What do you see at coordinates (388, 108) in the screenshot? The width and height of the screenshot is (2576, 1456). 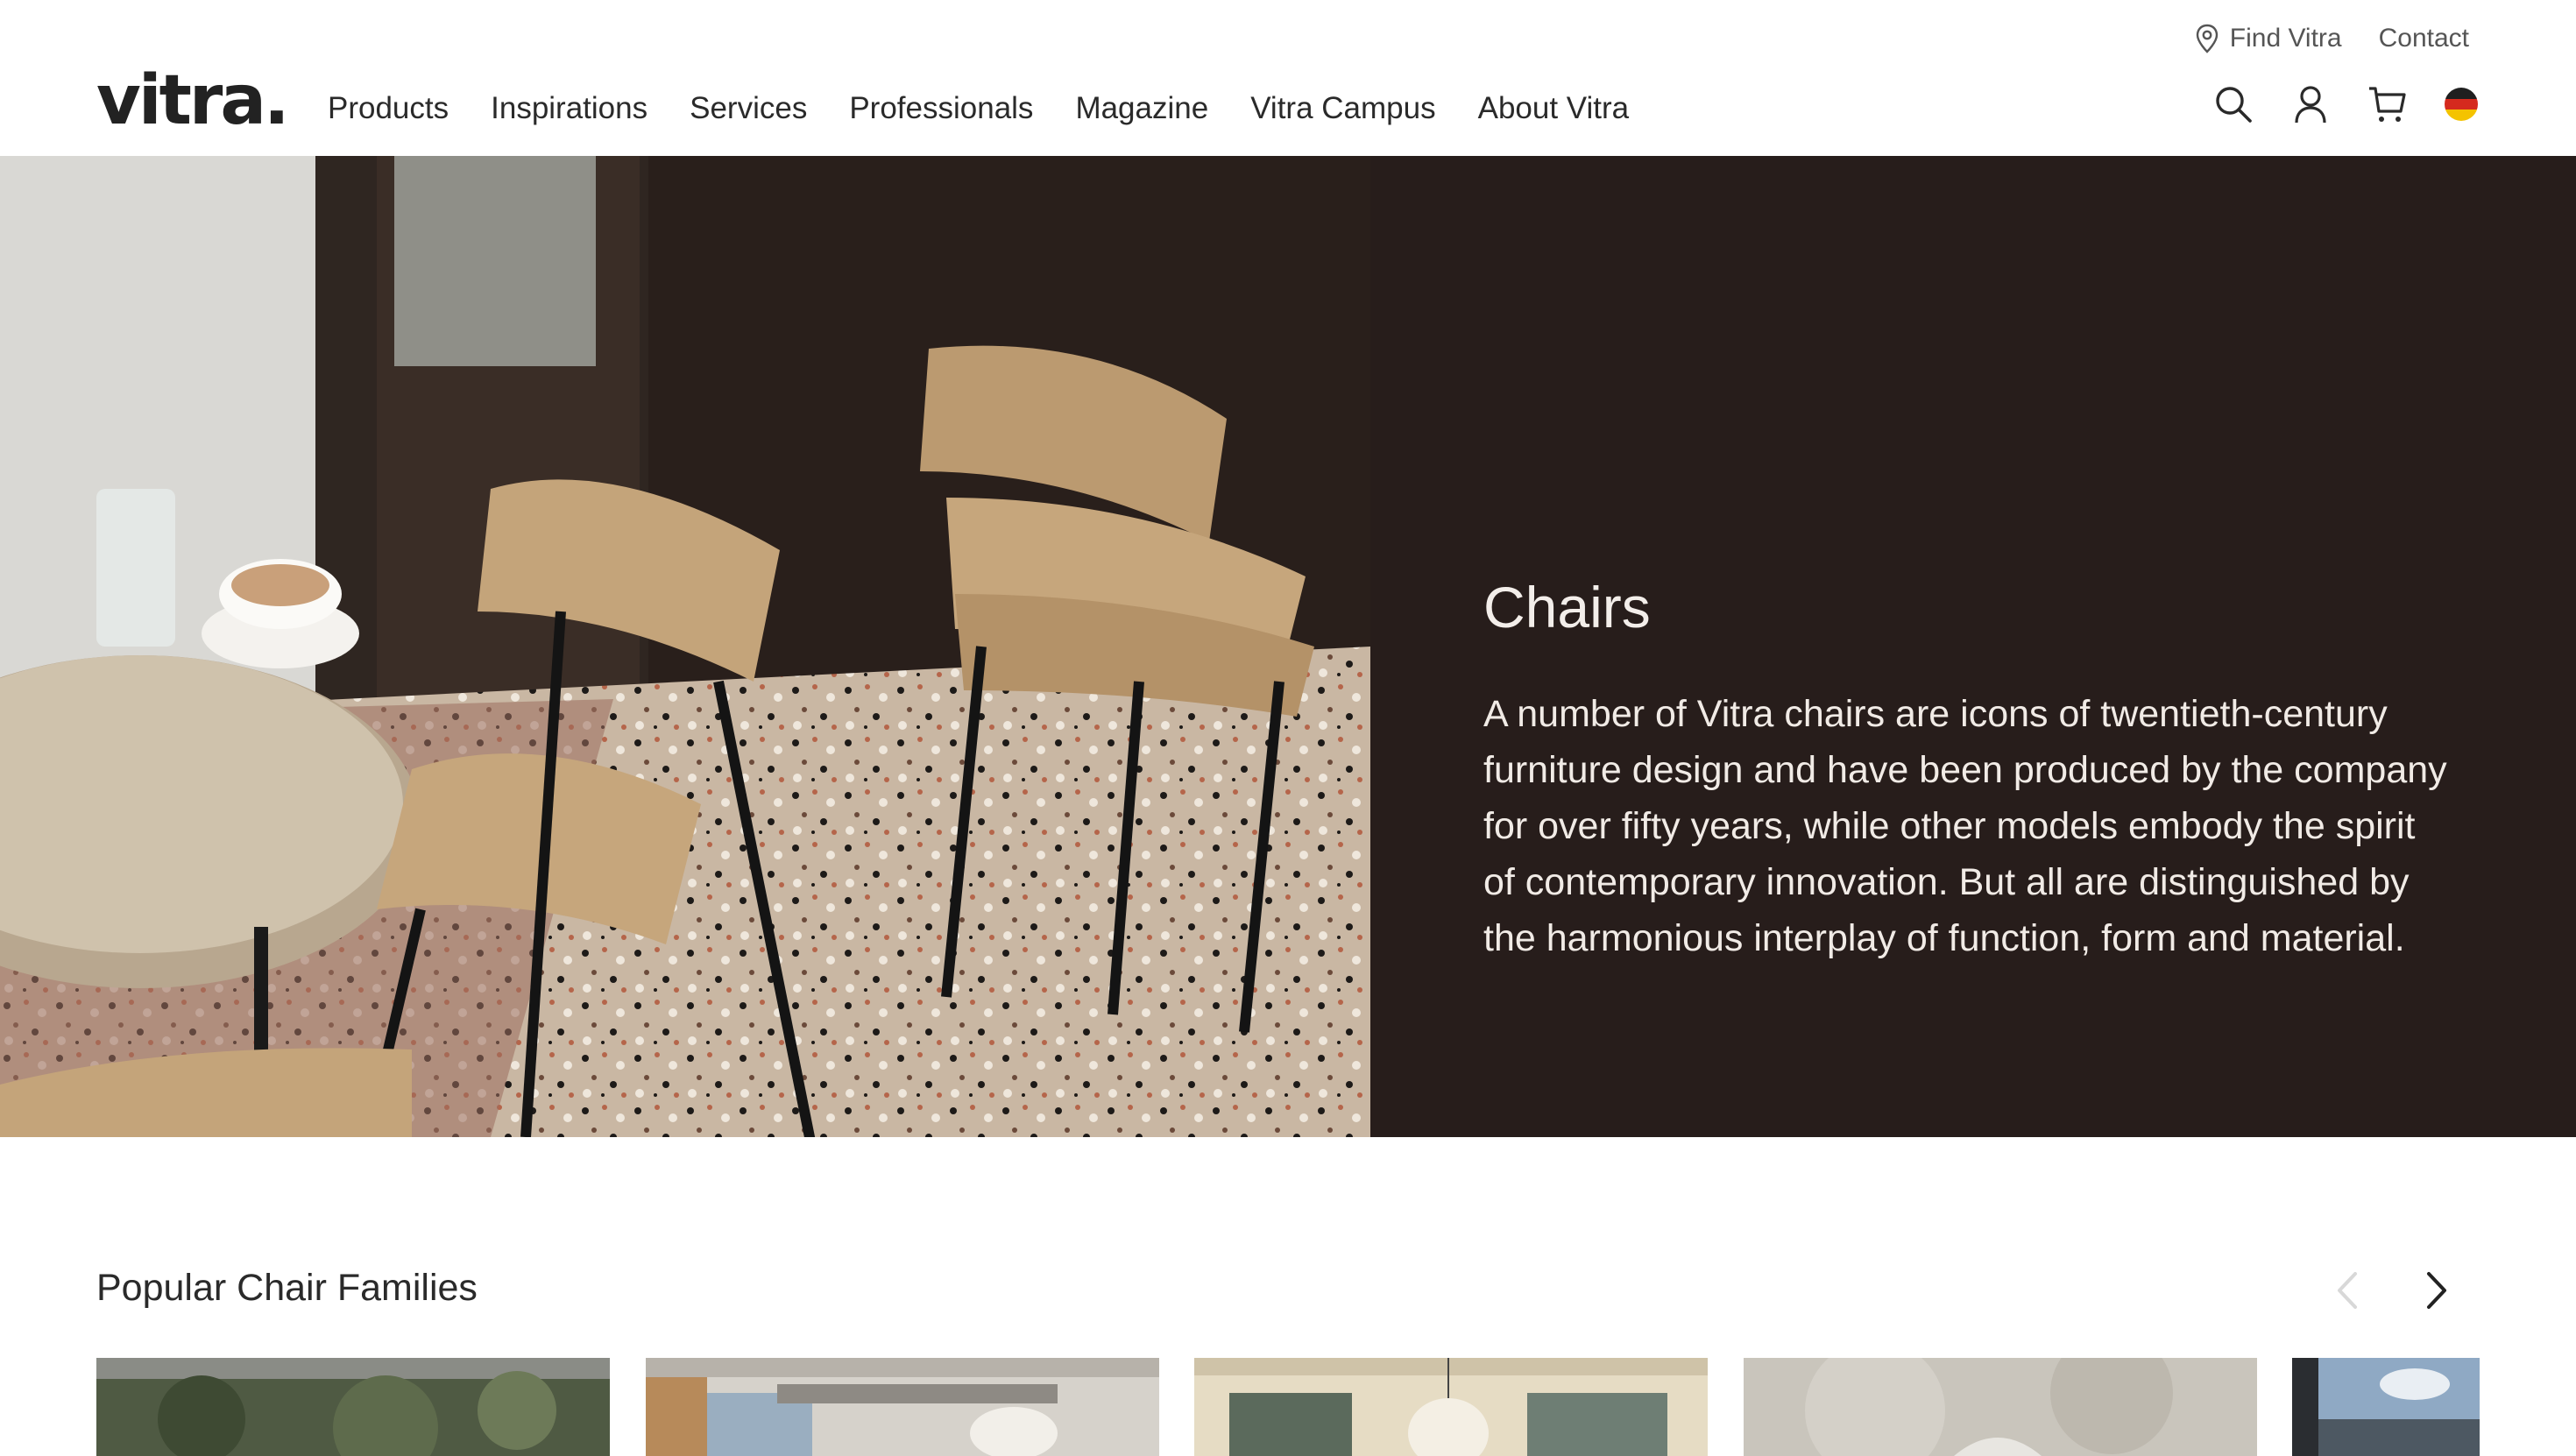 I see `nav-item-products: Products` at bounding box center [388, 108].